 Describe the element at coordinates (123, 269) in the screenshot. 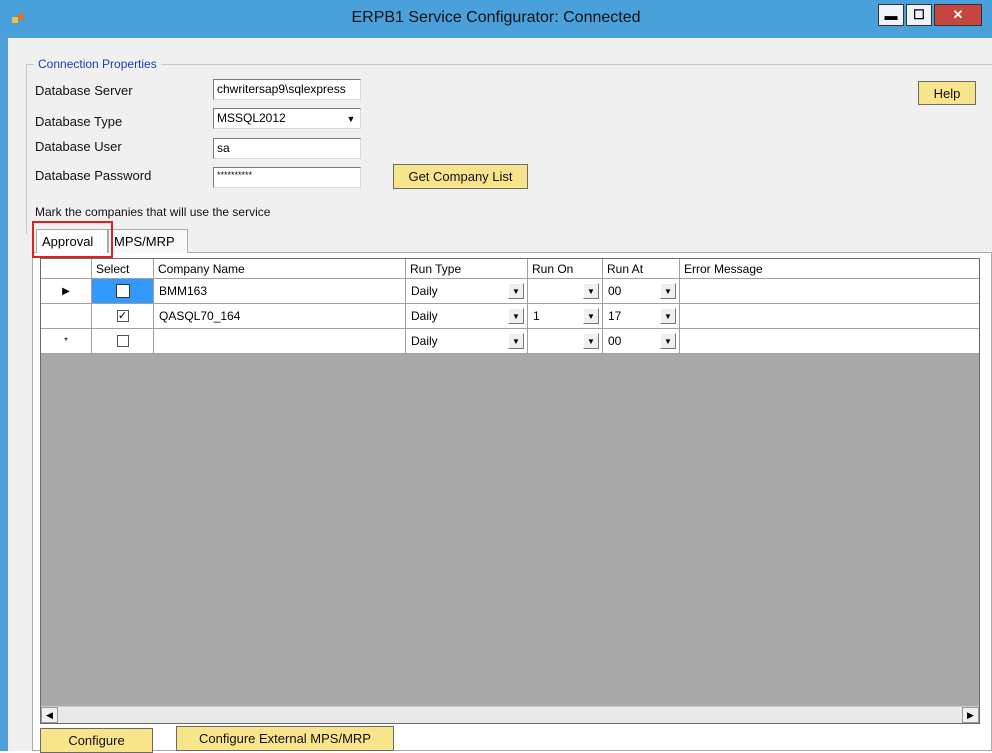

I see `column-header-select: Select` at that location.